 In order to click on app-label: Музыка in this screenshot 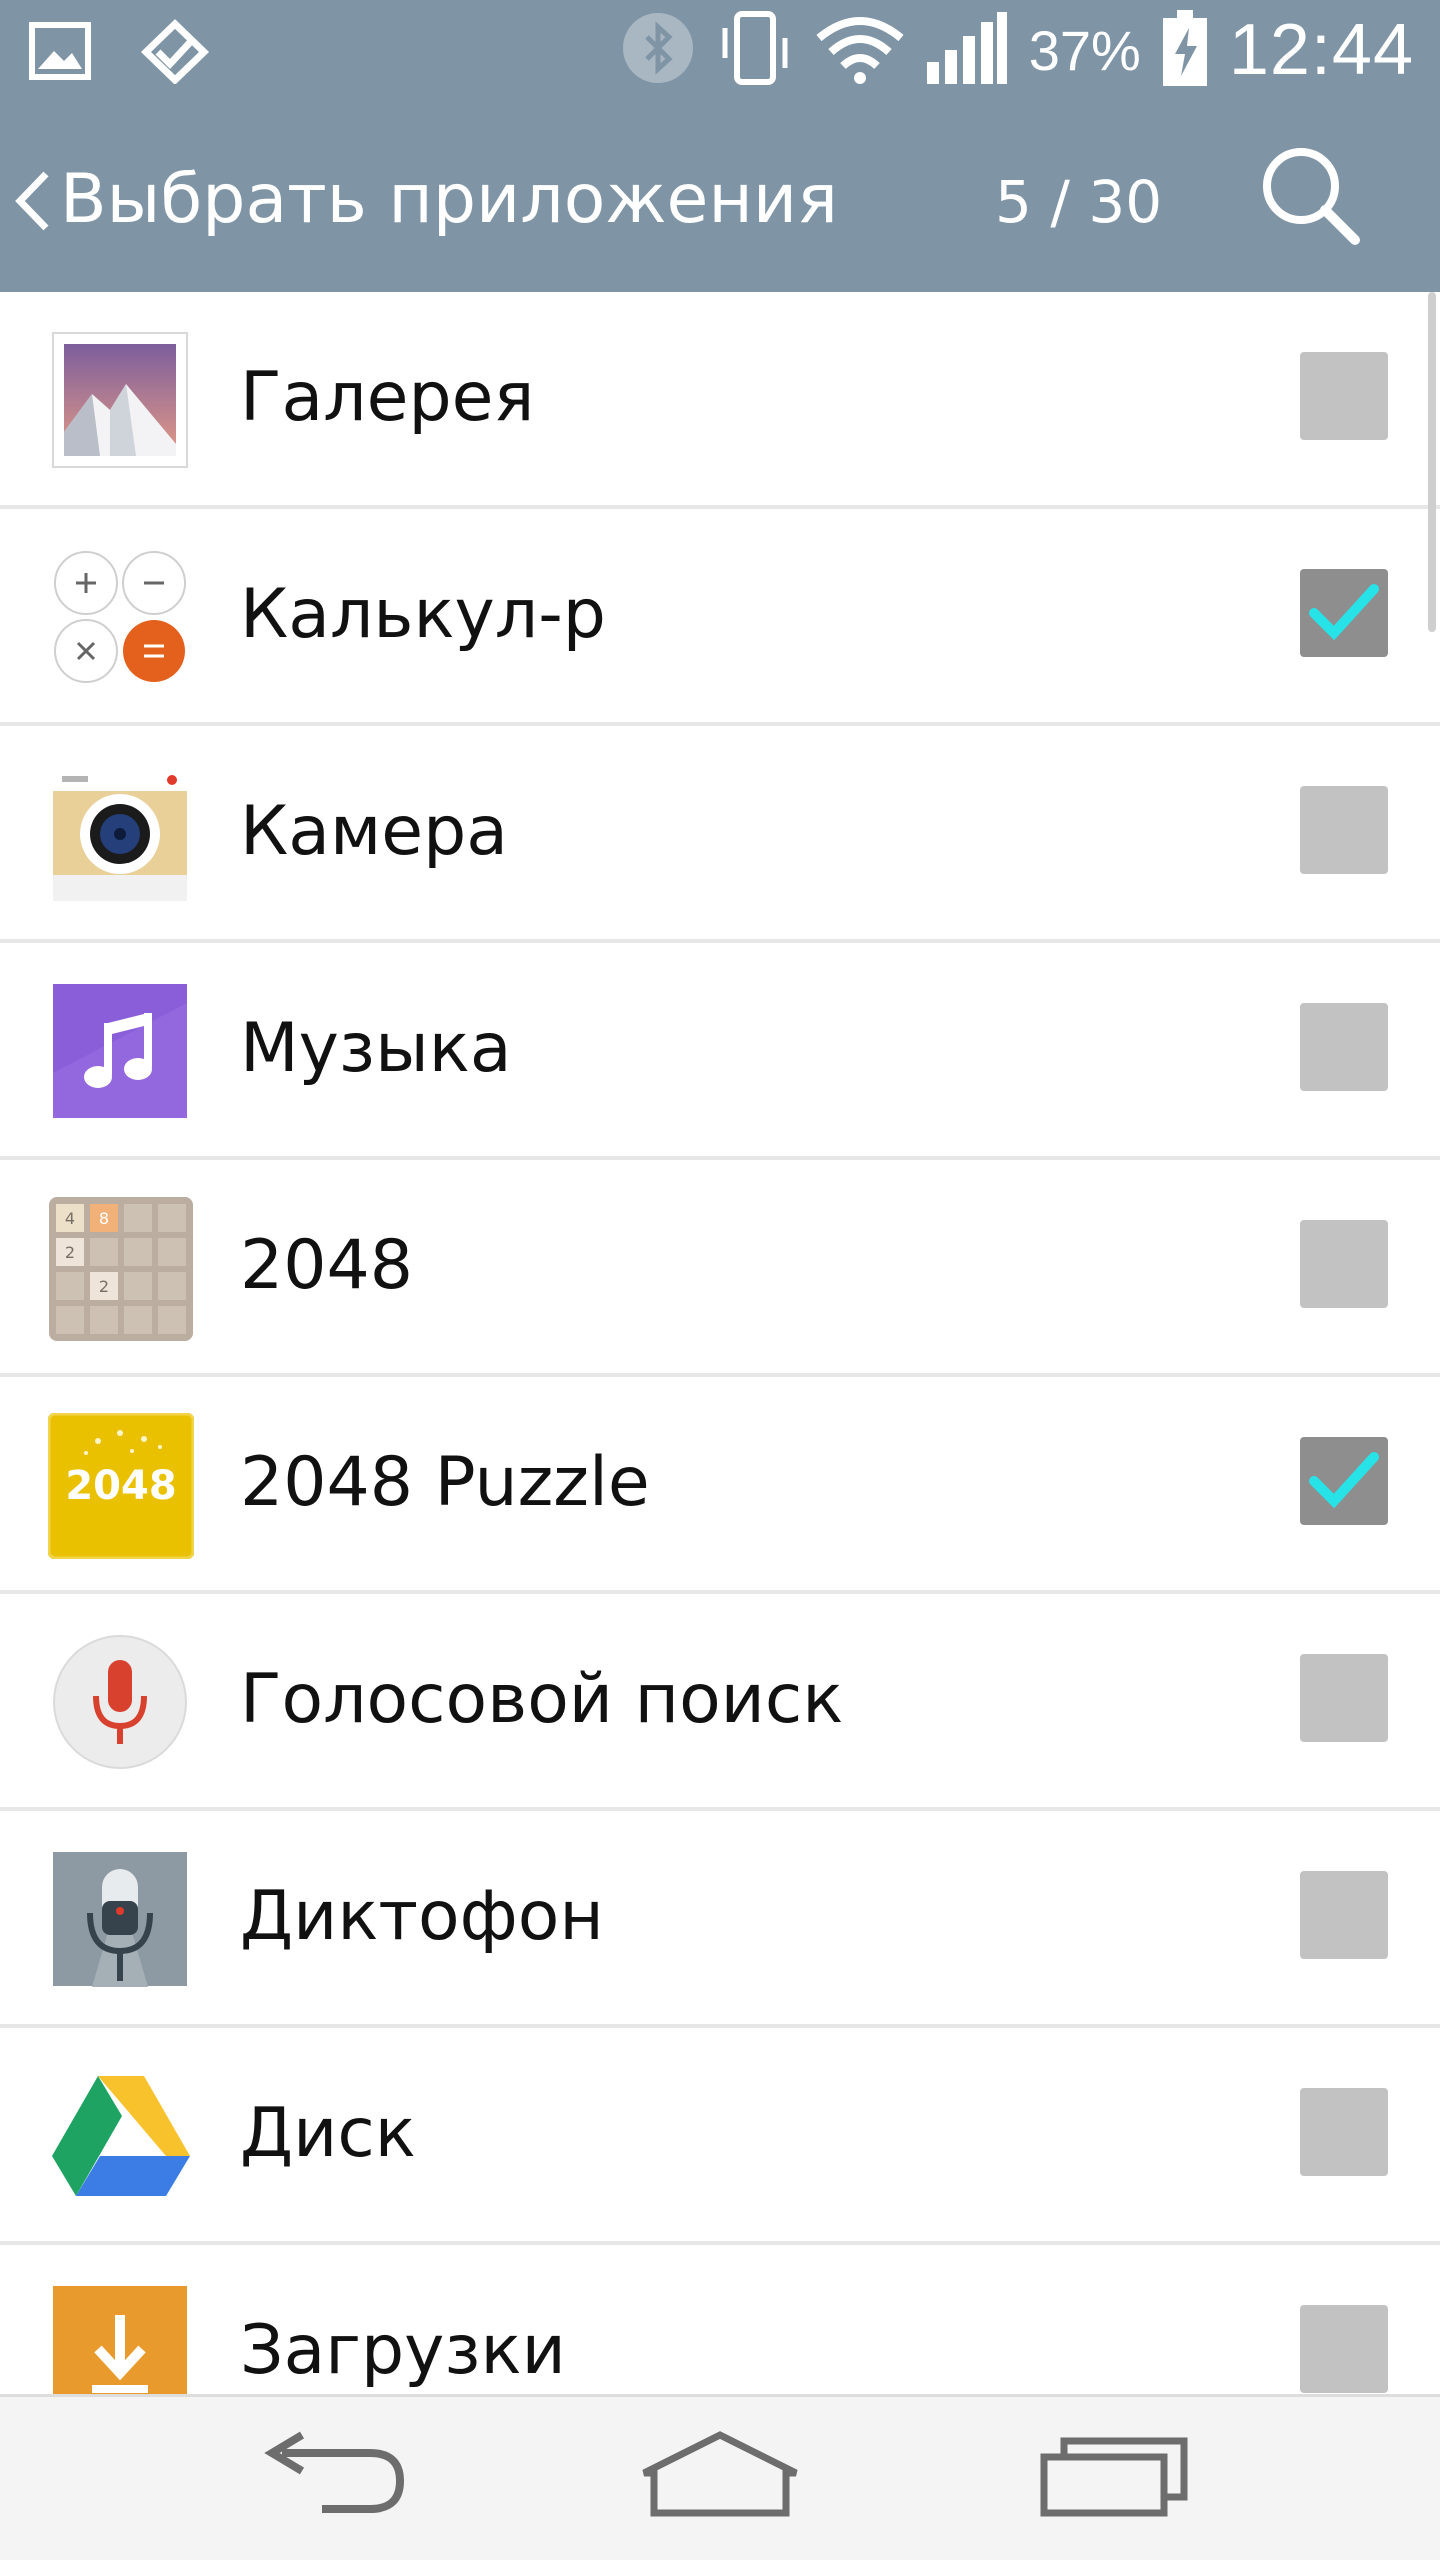, I will do `click(376, 1048)`.